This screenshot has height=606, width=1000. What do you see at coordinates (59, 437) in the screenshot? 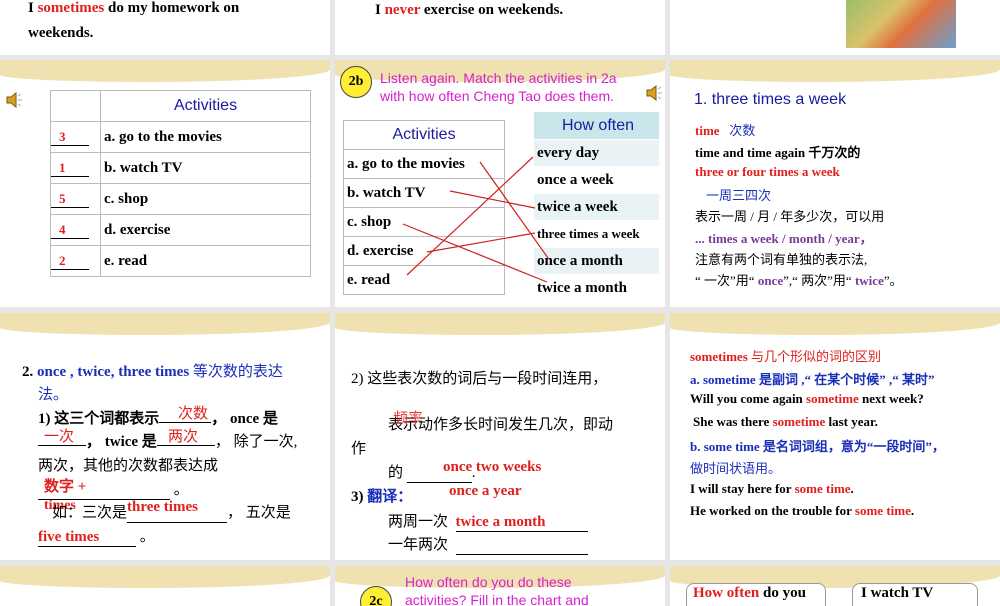
I see `answer-fill: 一次` at bounding box center [59, 437].